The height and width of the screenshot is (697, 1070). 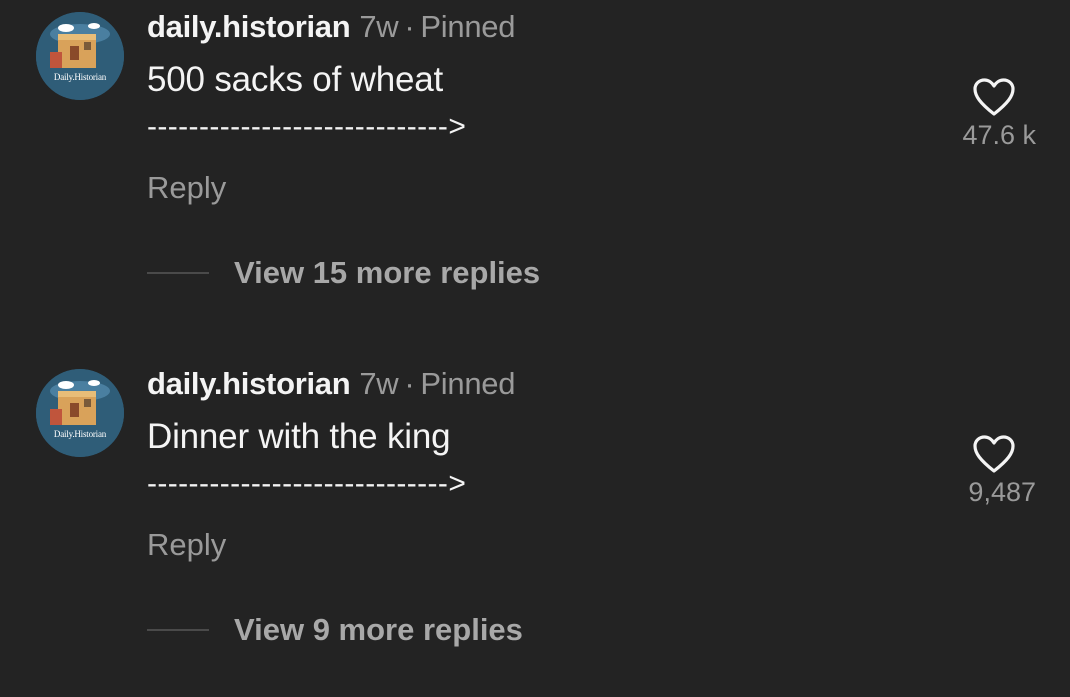 I want to click on view-replies-button: View 15 more replies, so click(x=343, y=273).